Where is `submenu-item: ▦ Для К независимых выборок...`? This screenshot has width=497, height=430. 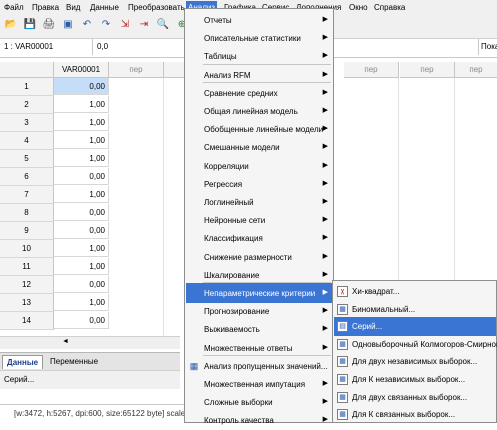
submenu-item: ▦ Для К независимых выборок... is located at coordinates (415, 379).